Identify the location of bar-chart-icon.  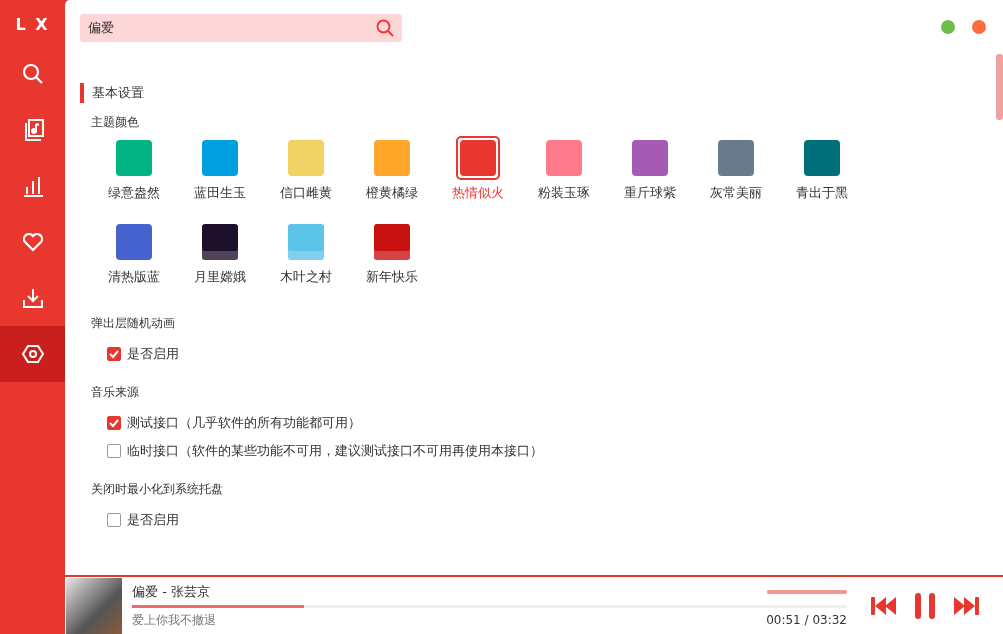
(32, 186).